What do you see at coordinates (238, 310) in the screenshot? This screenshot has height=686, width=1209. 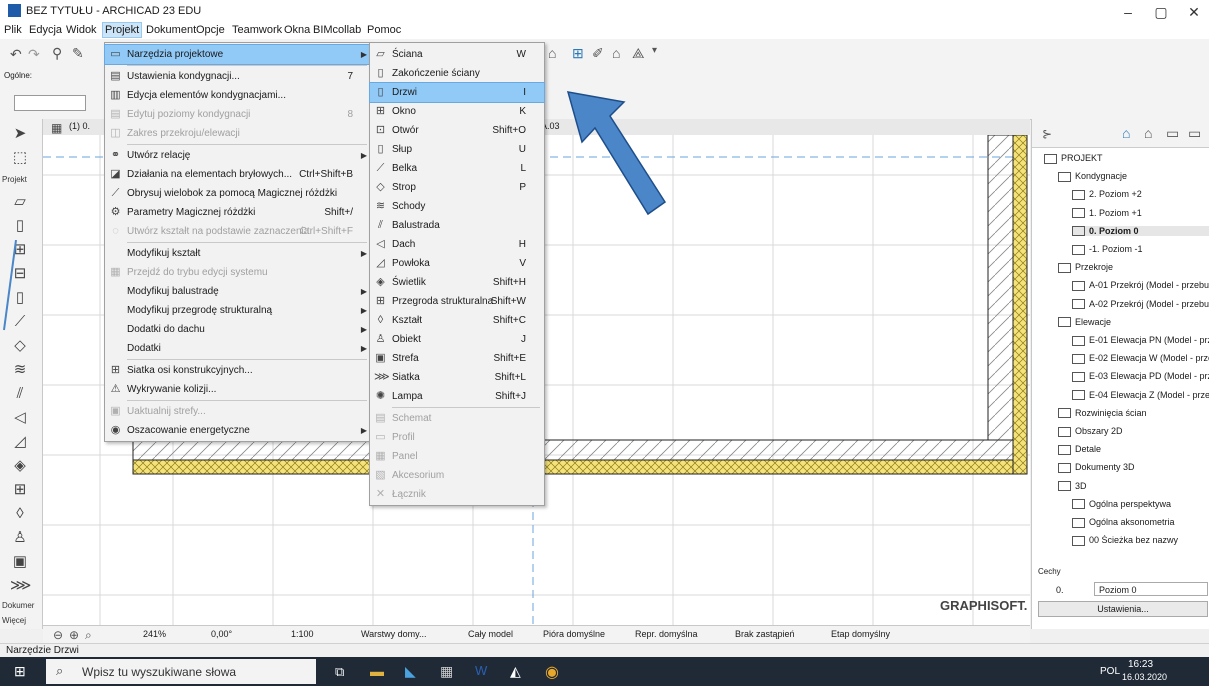 I see `menu-item-modyfikuj-przegrodę-strukturalną: Modyfikuj przegrodę strukturalną ▶` at bounding box center [238, 310].